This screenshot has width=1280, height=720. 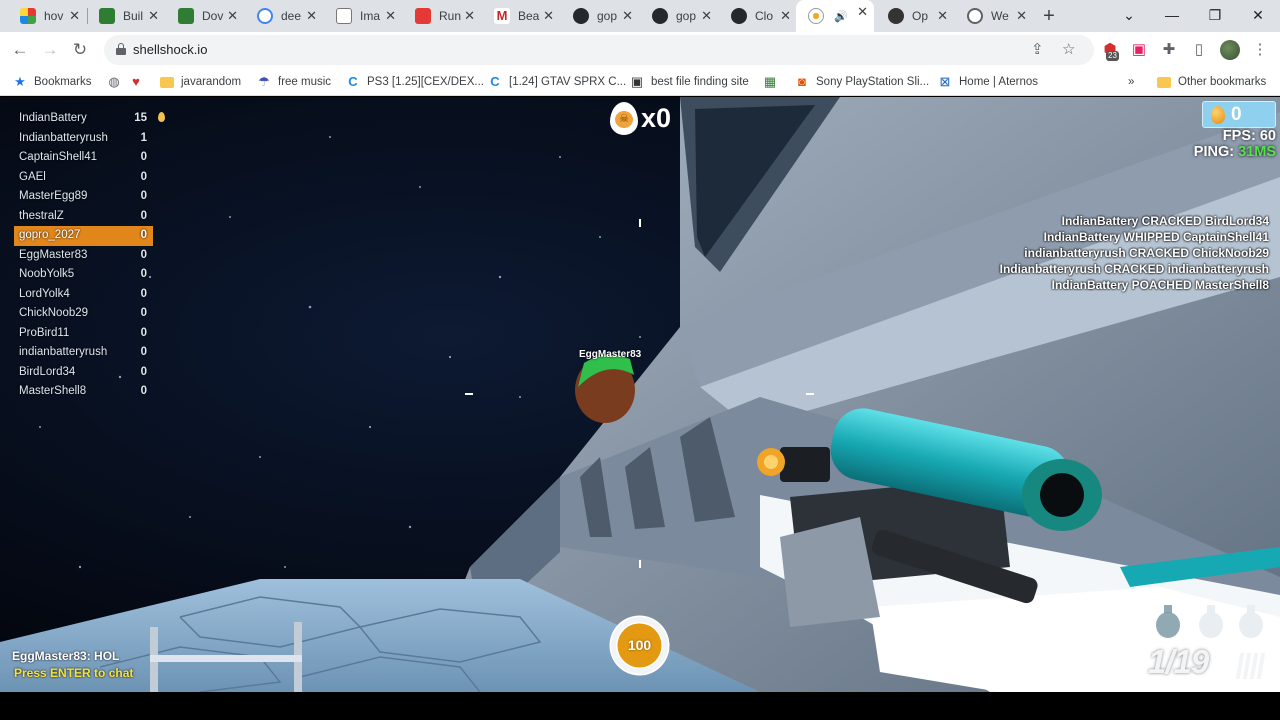 What do you see at coordinates (679, 16) in the screenshot?
I see `tab-8: gop ✕` at bounding box center [679, 16].